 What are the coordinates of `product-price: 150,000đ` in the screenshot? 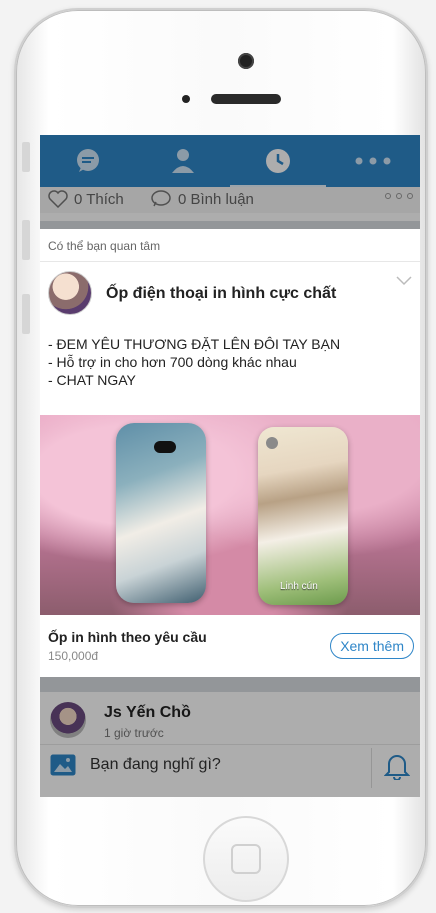 It's located at (73, 656).